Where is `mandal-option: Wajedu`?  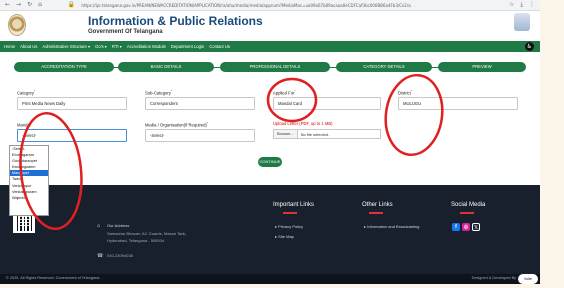
mandal-option: Wajedu is located at coordinates (29, 198).